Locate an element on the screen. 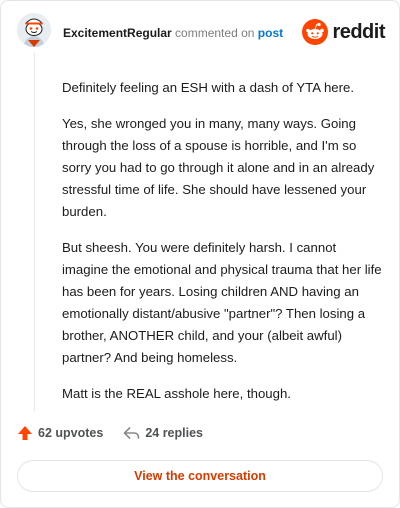 The image size is (400, 508). snoo-avatar-icon is located at coordinates (34, 30).